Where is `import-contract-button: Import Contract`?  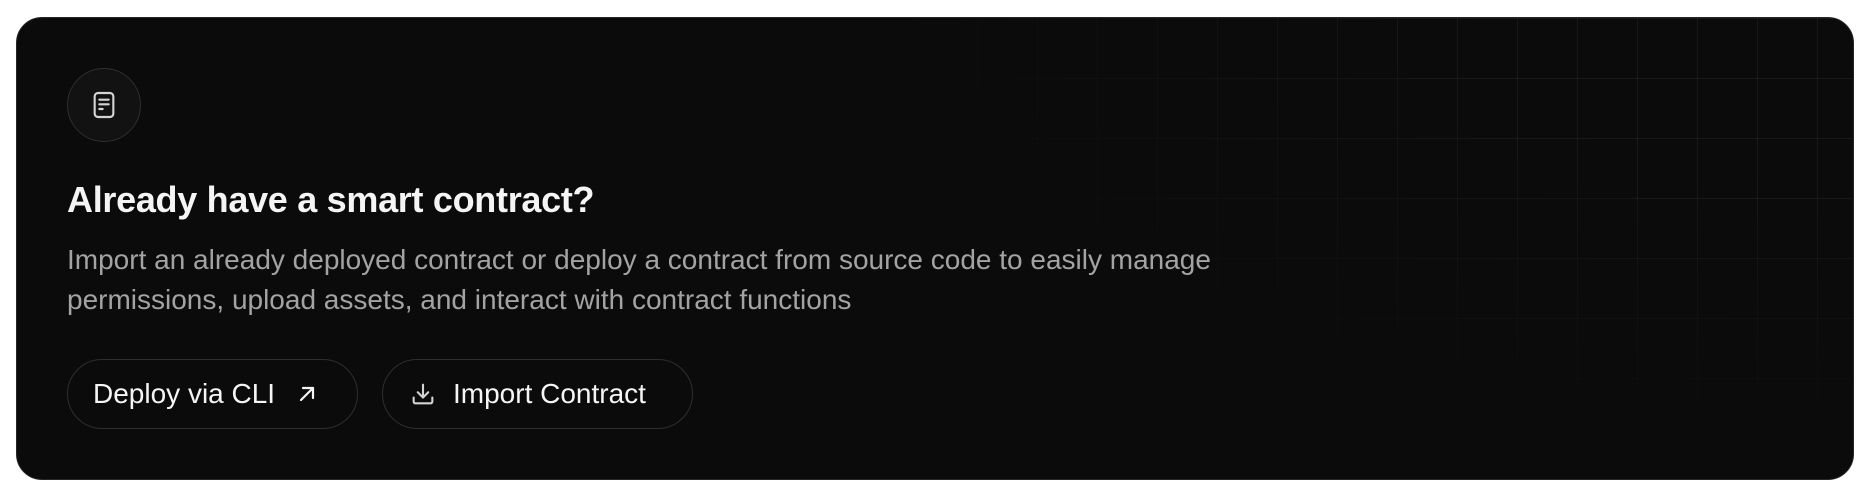
import-contract-button: Import Contract is located at coordinates (537, 394).